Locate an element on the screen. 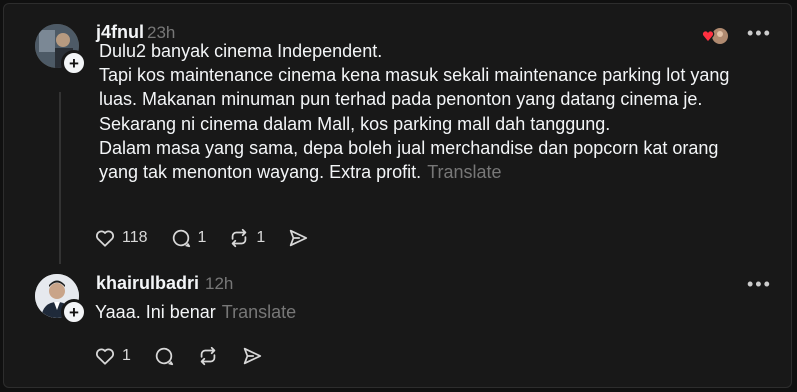 This screenshot has height=392, width=797. post-actions: 118 1 1 is located at coordinates (212, 238).